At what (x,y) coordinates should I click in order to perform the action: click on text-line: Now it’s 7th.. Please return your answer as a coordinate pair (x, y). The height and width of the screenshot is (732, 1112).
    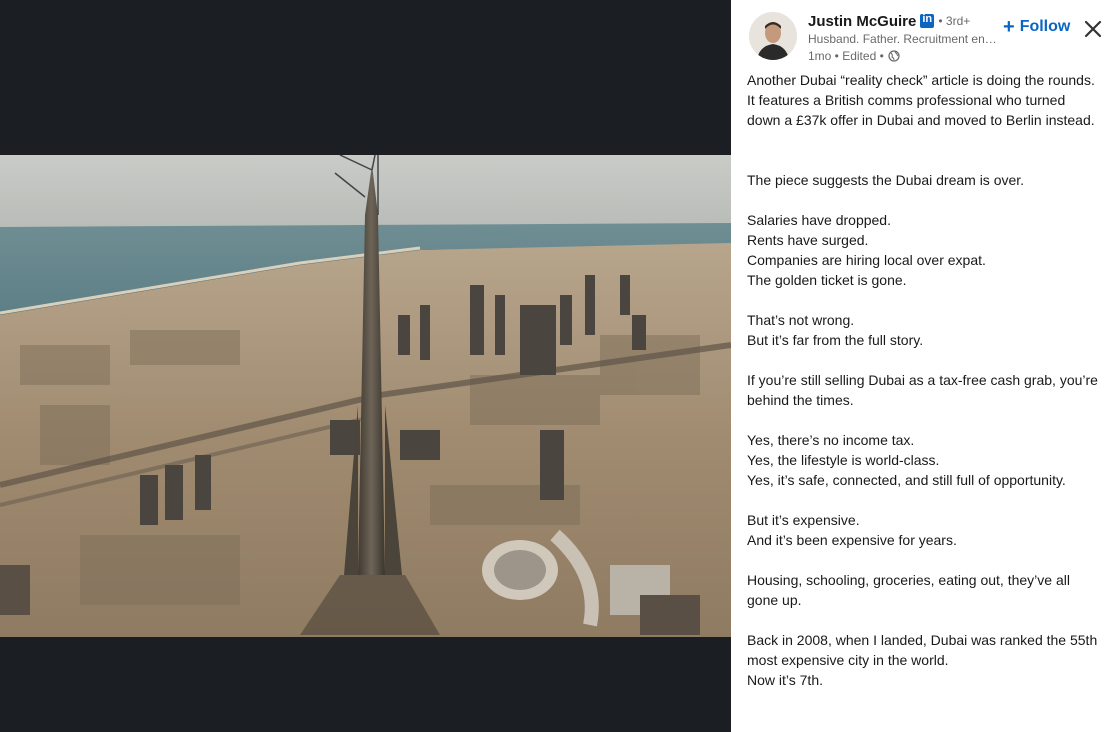
    Looking at the image, I should click on (785, 680).